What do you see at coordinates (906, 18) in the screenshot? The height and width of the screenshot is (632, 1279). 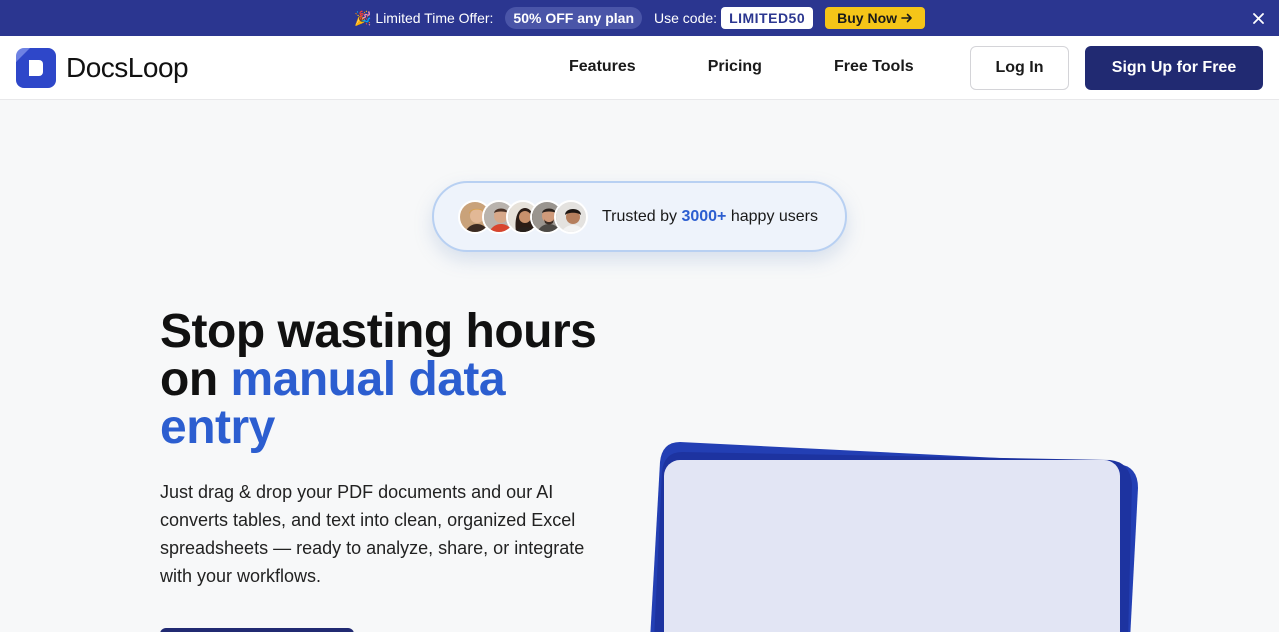 I see `arrow-right-icon` at bounding box center [906, 18].